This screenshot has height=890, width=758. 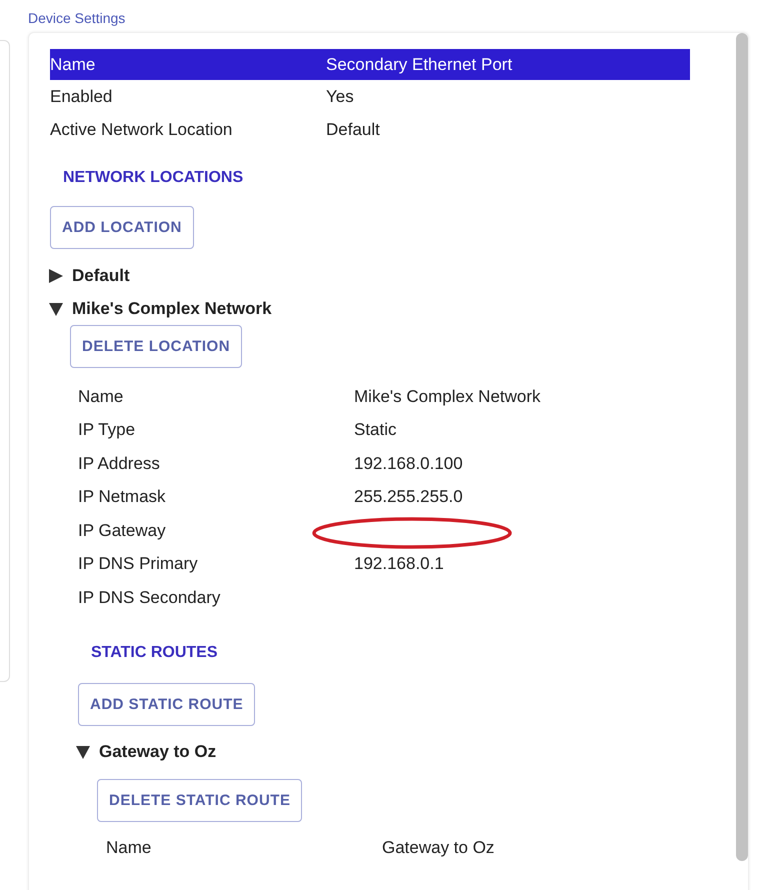 I want to click on property-label: Enabled, so click(x=82, y=96).